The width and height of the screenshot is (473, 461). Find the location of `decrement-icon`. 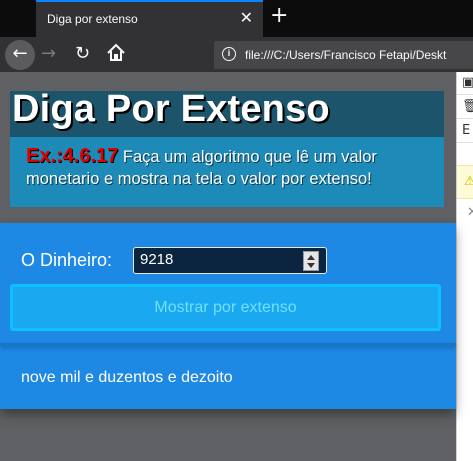

decrement-icon is located at coordinates (311, 265).